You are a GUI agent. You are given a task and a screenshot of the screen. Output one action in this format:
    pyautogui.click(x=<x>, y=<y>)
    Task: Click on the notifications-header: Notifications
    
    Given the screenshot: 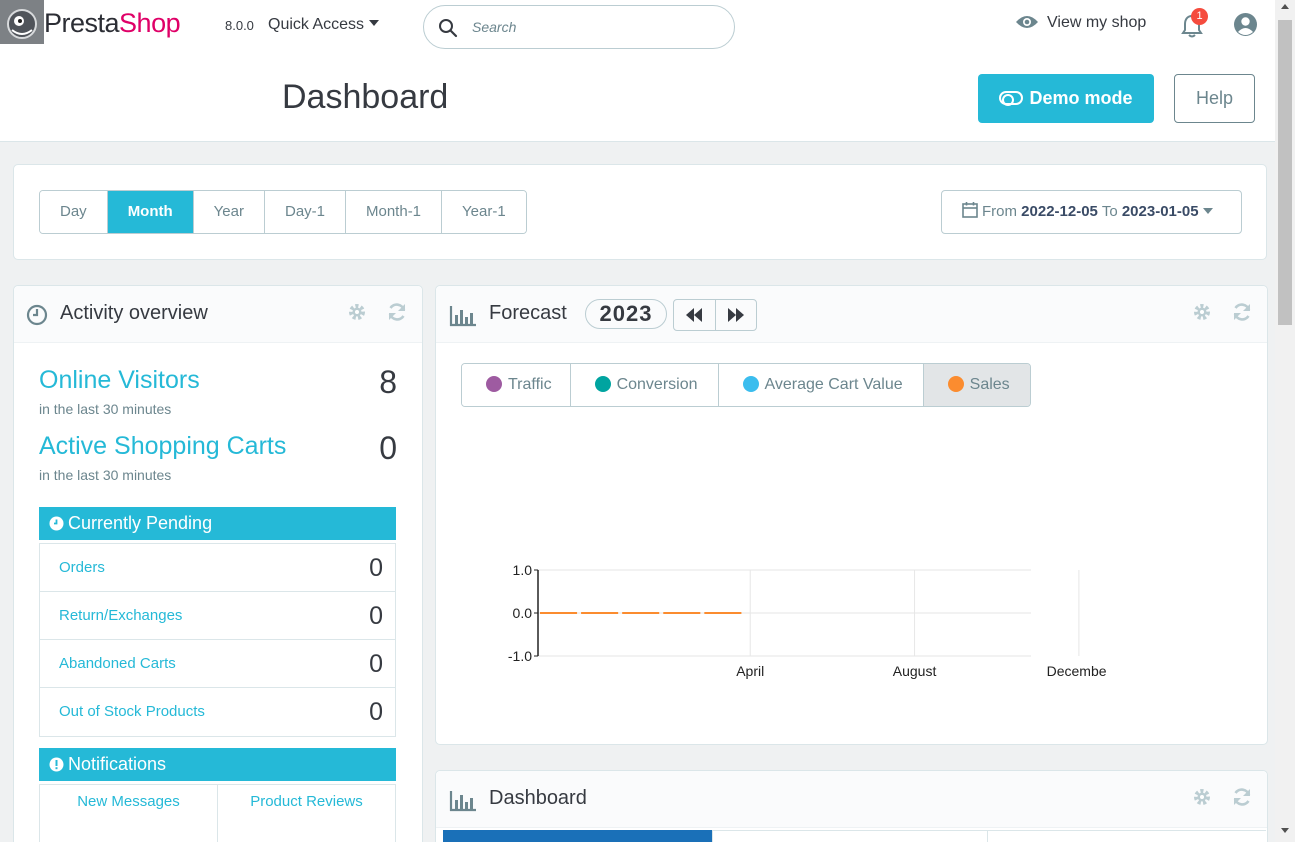 What is the action you would take?
    pyautogui.click(x=217, y=764)
    